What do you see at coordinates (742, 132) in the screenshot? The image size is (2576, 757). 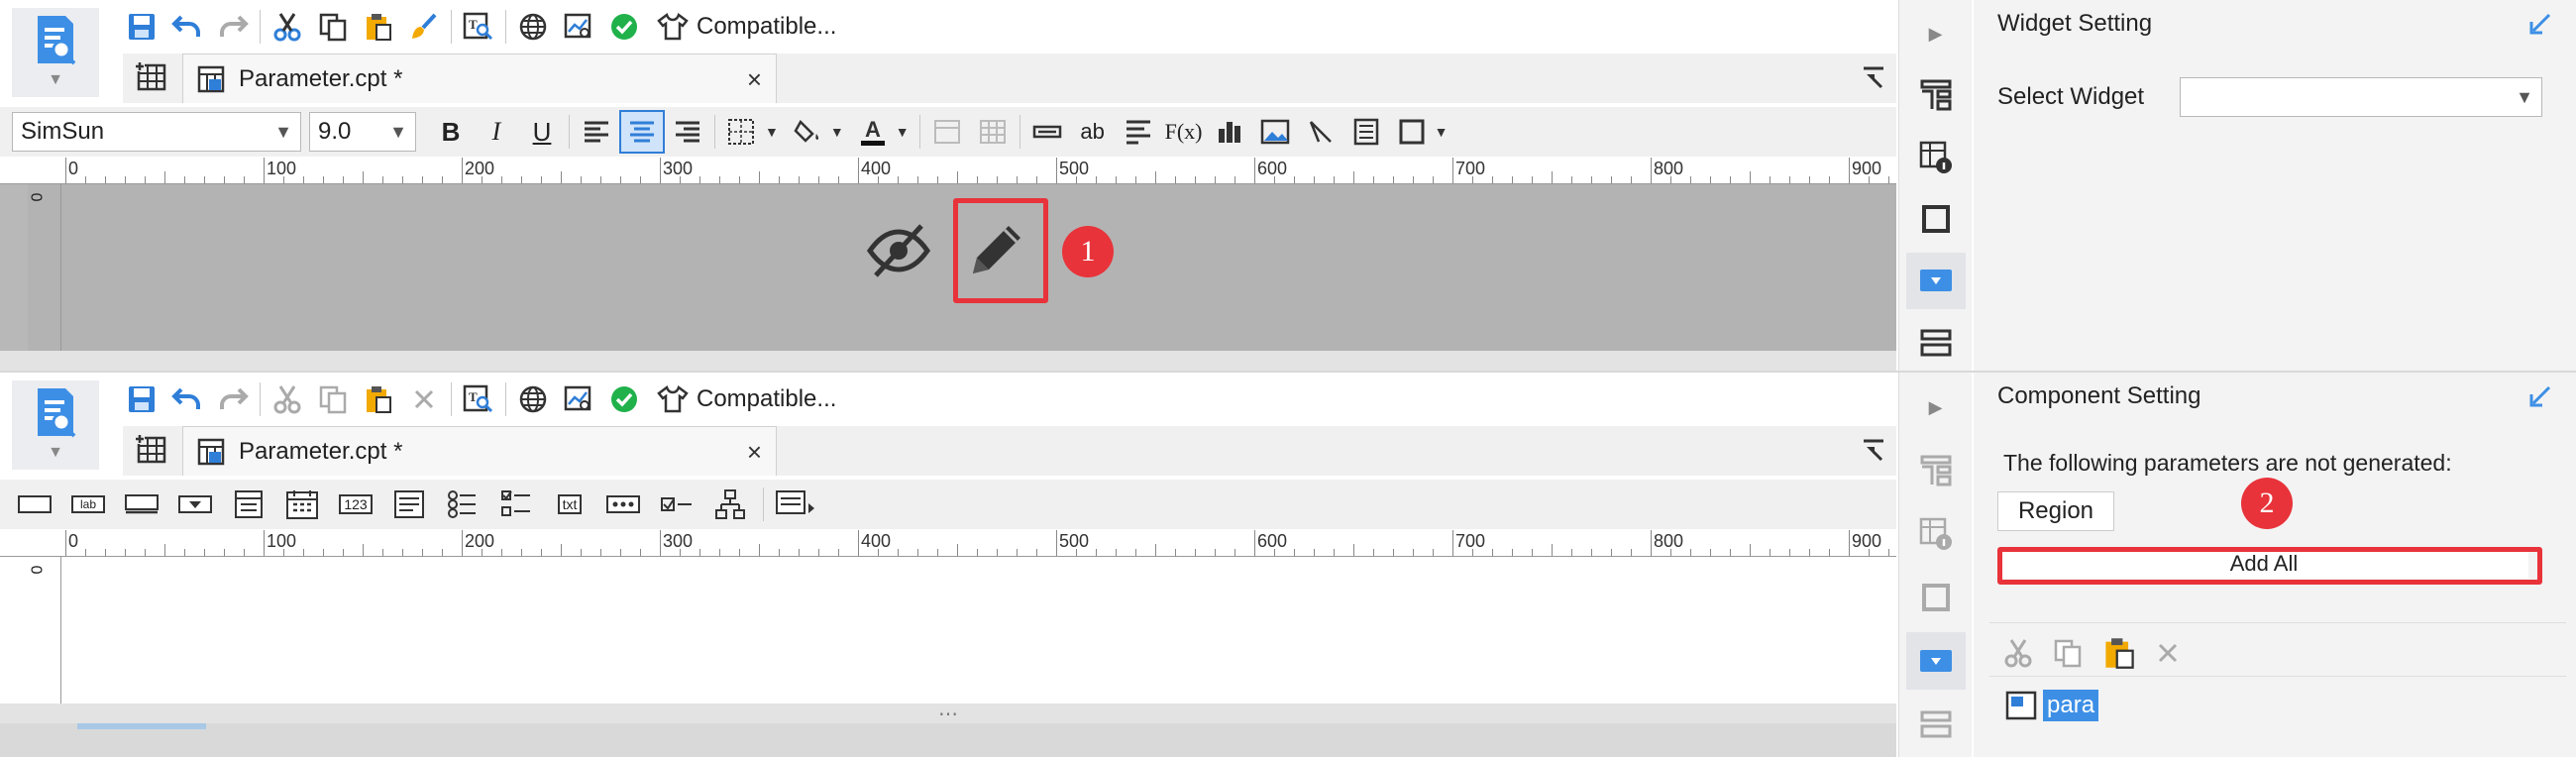 I see `border-button` at bounding box center [742, 132].